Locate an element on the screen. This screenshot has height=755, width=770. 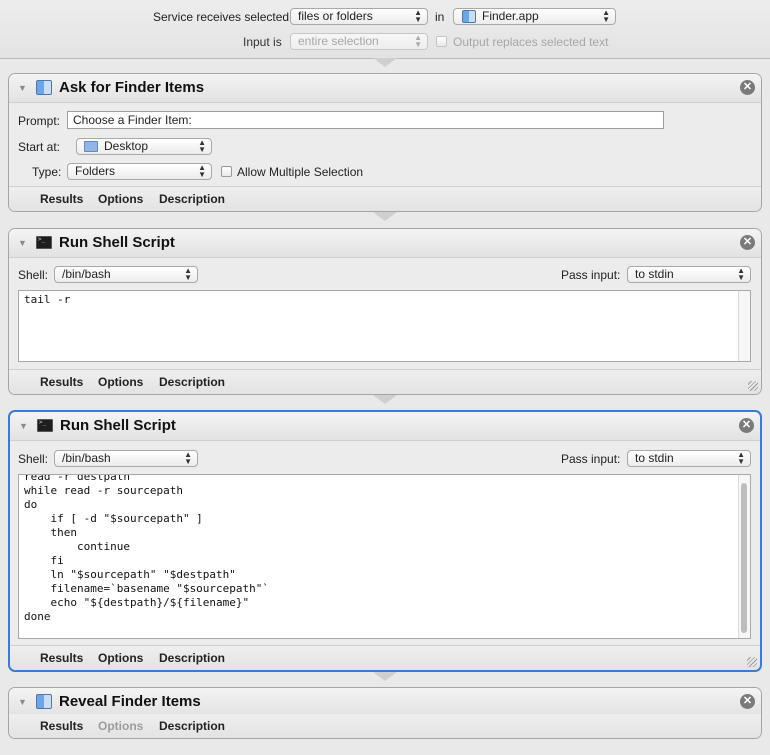
output-replaces-checkbox is located at coordinates (441, 41).